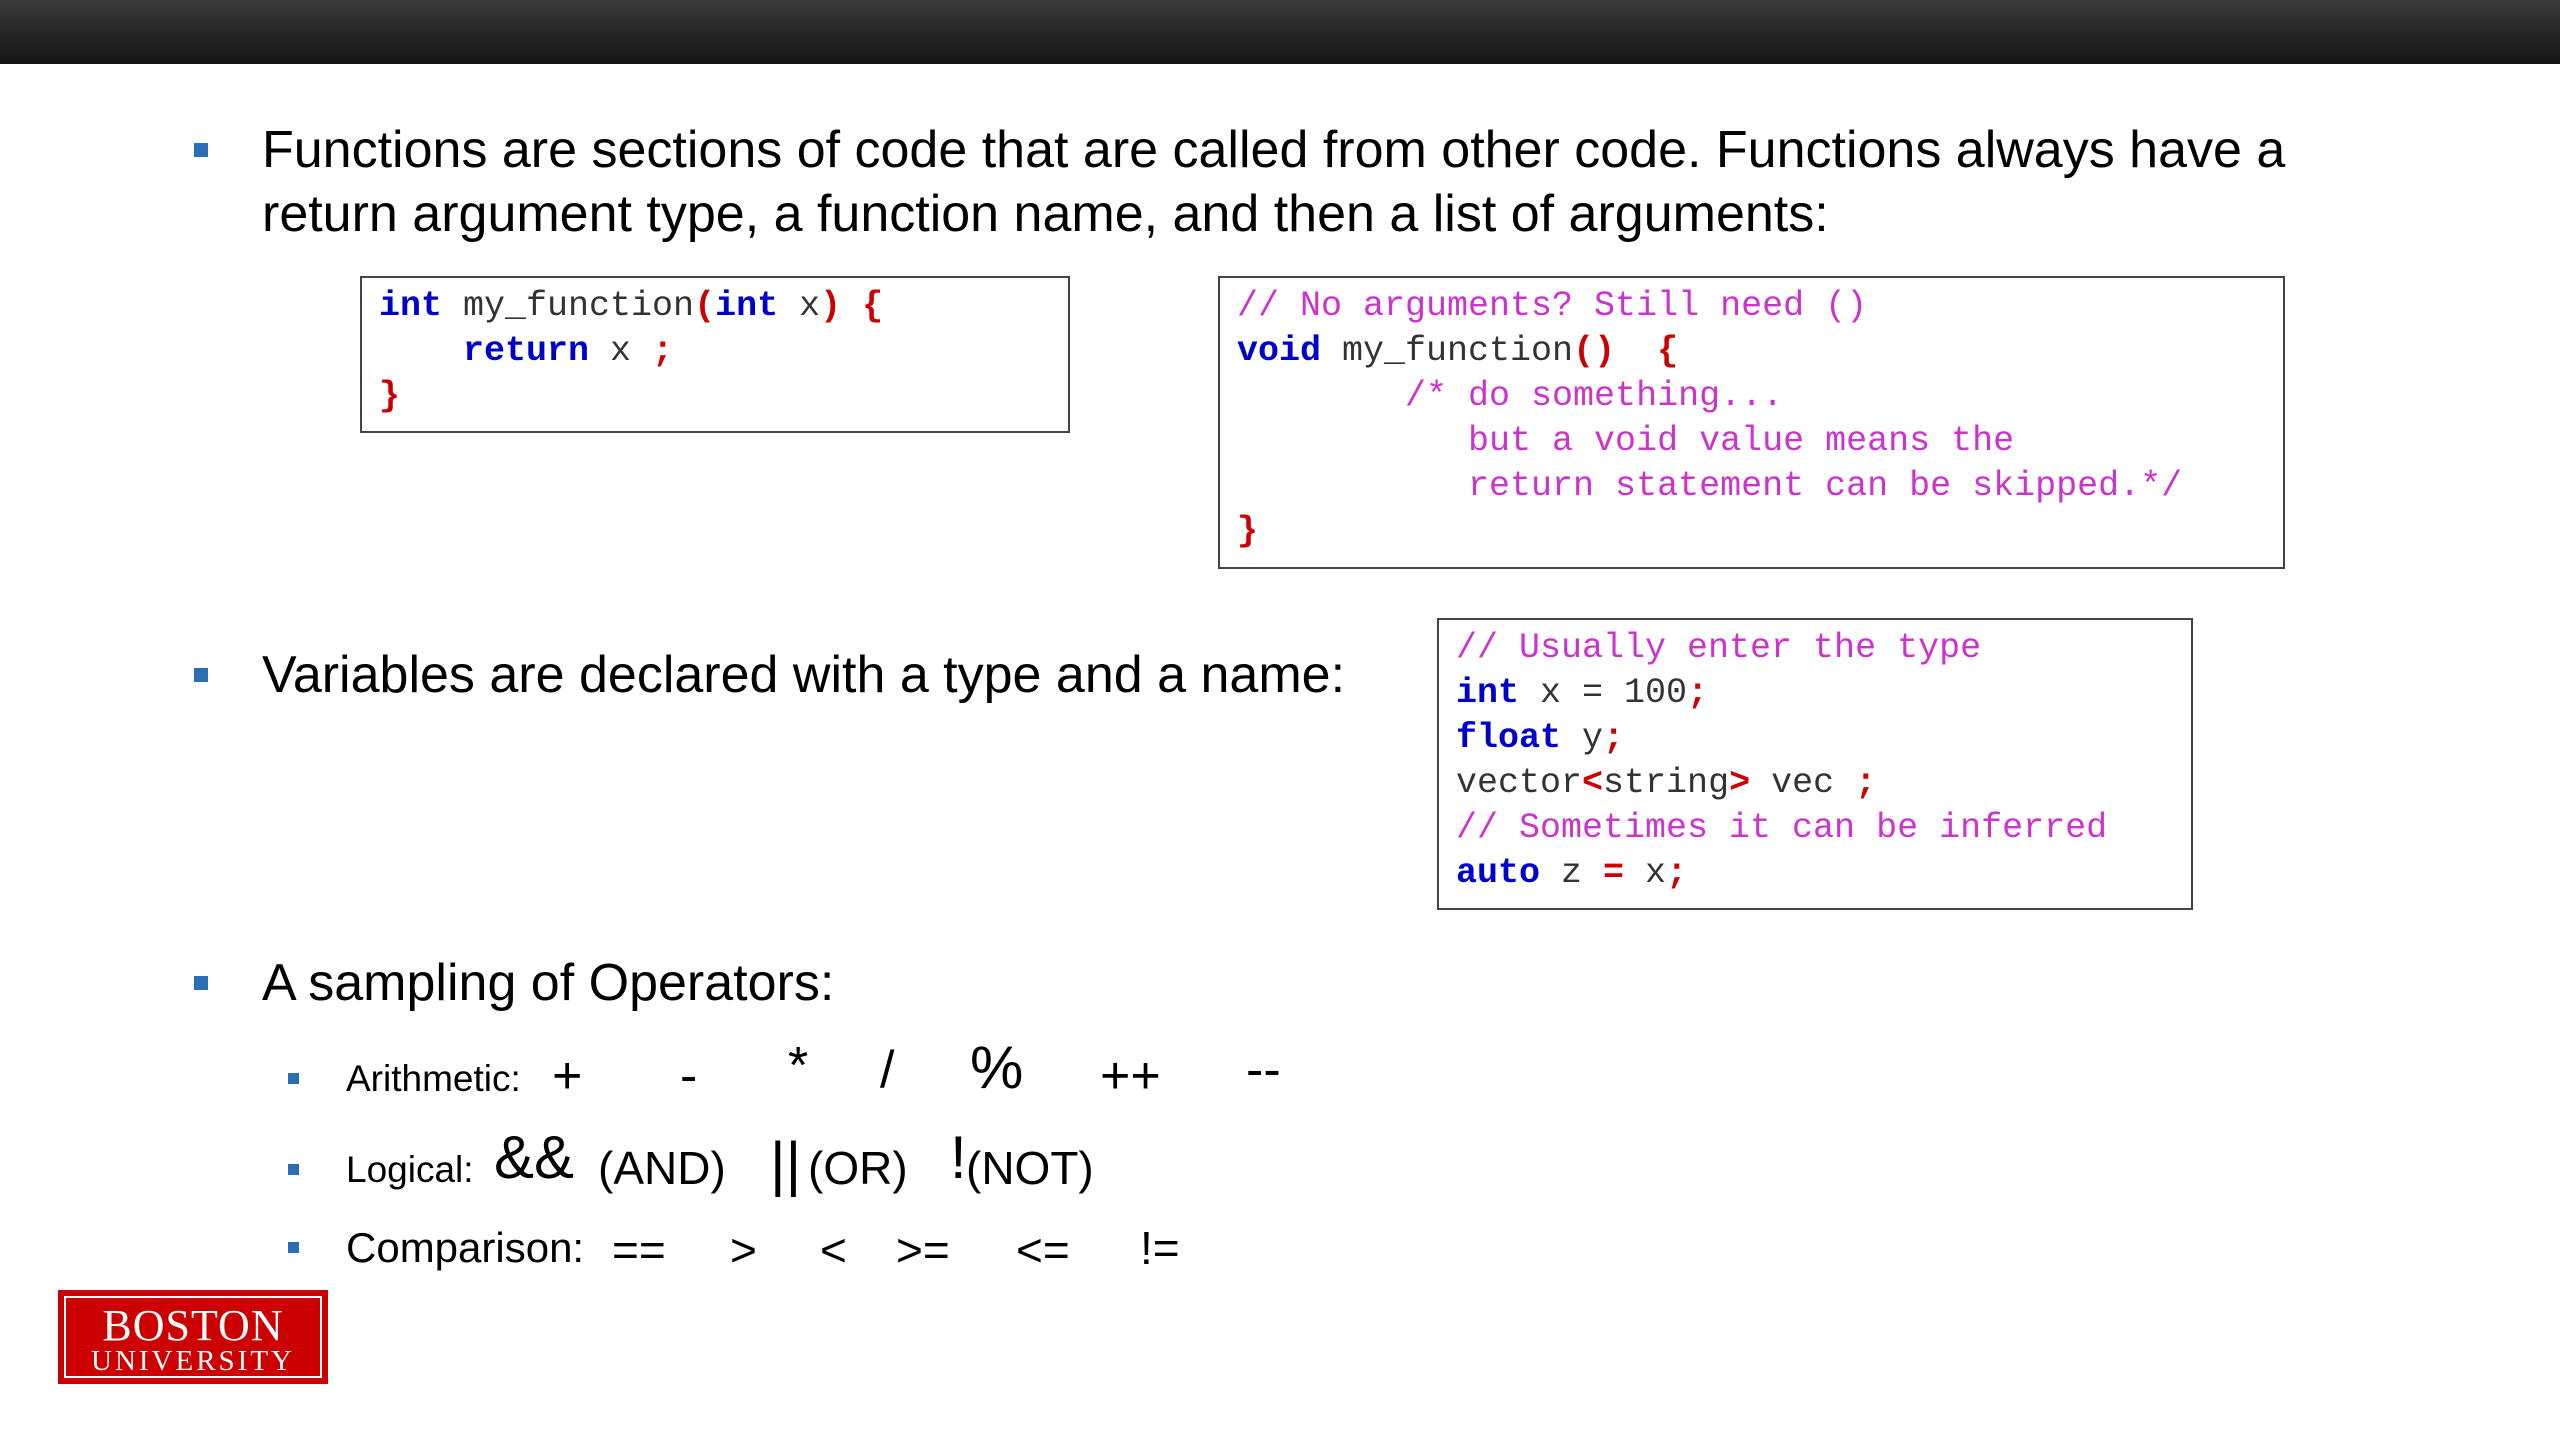 The height and width of the screenshot is (1440, 2560). What do you see at coordinates (1030, 1168) in the screenshot?
I see `operator-not-text: (NOT)` at bounding box center [1030, 1168].